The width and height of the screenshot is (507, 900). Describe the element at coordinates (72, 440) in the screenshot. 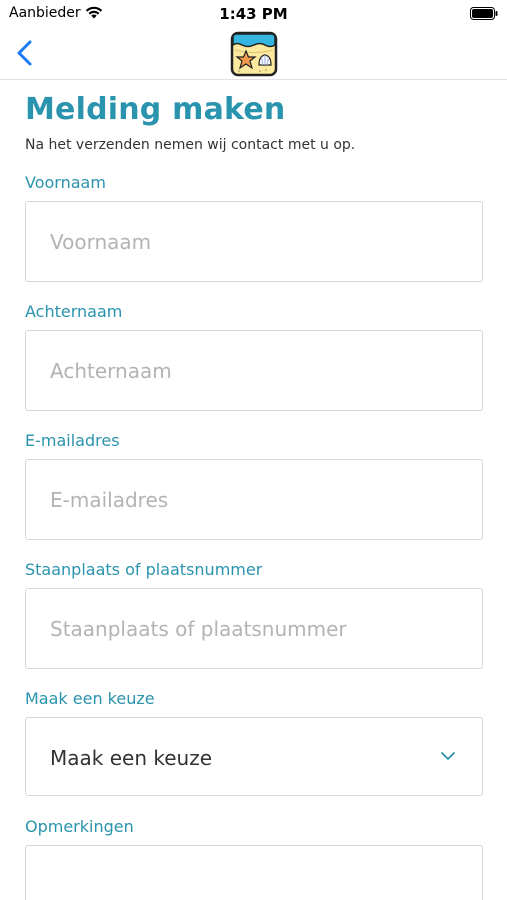

I see `email-label: E-mailadres` at that location.